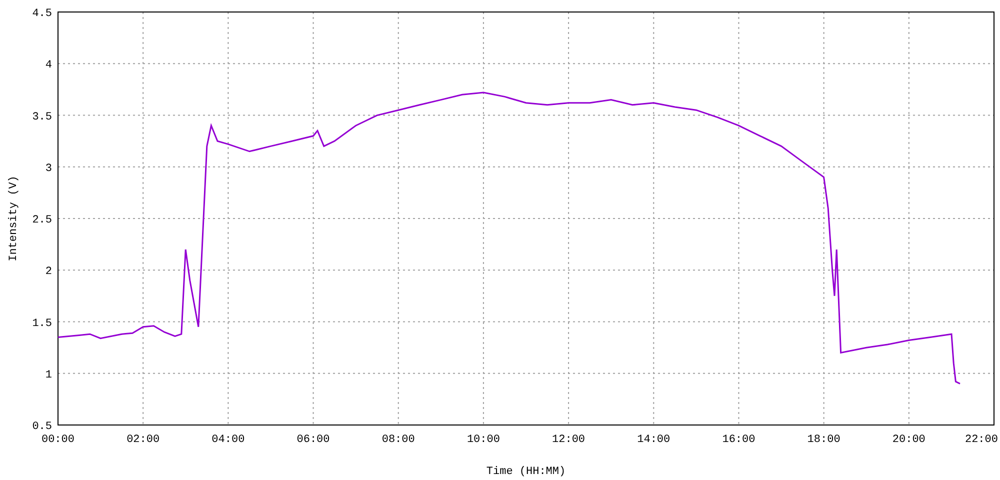  I want to click on x-tick-label: 08:00, so click(398, 440).